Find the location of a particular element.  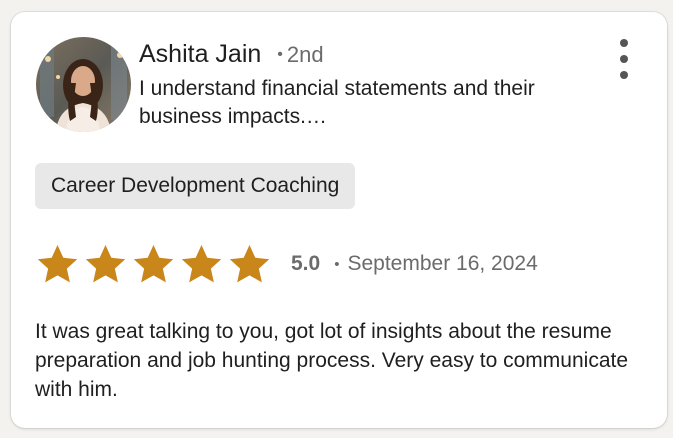

rating-score: 5.0 is located at coordinates (306, 263).